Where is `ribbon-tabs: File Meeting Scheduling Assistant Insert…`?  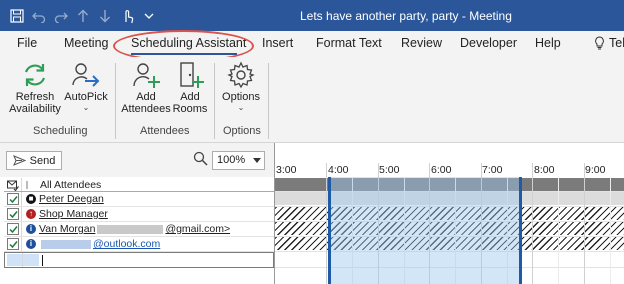
ribbon-tabs: File Meeting Scheduling Assistant Insert… is located at coordinates (312, 44).